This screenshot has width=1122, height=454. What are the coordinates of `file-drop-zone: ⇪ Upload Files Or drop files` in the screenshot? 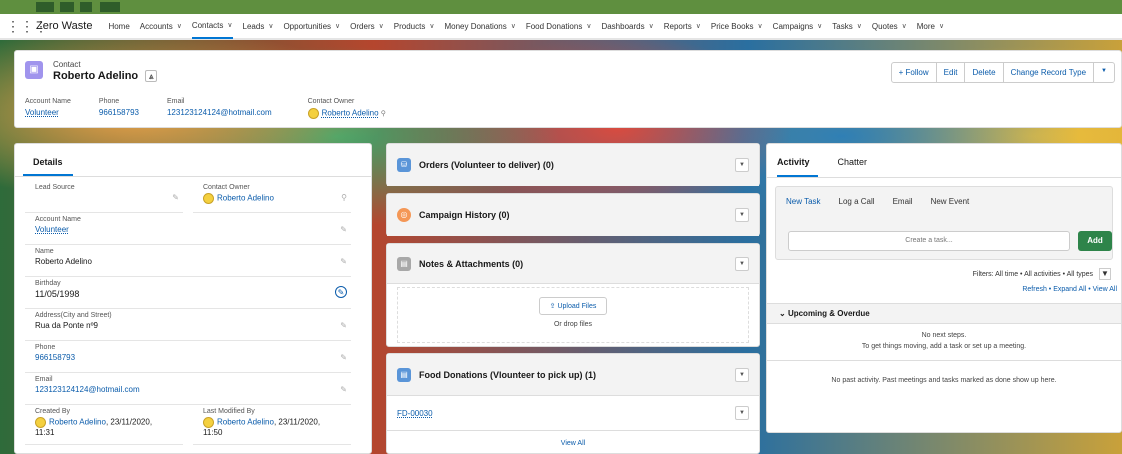 It's located at (573, 315).